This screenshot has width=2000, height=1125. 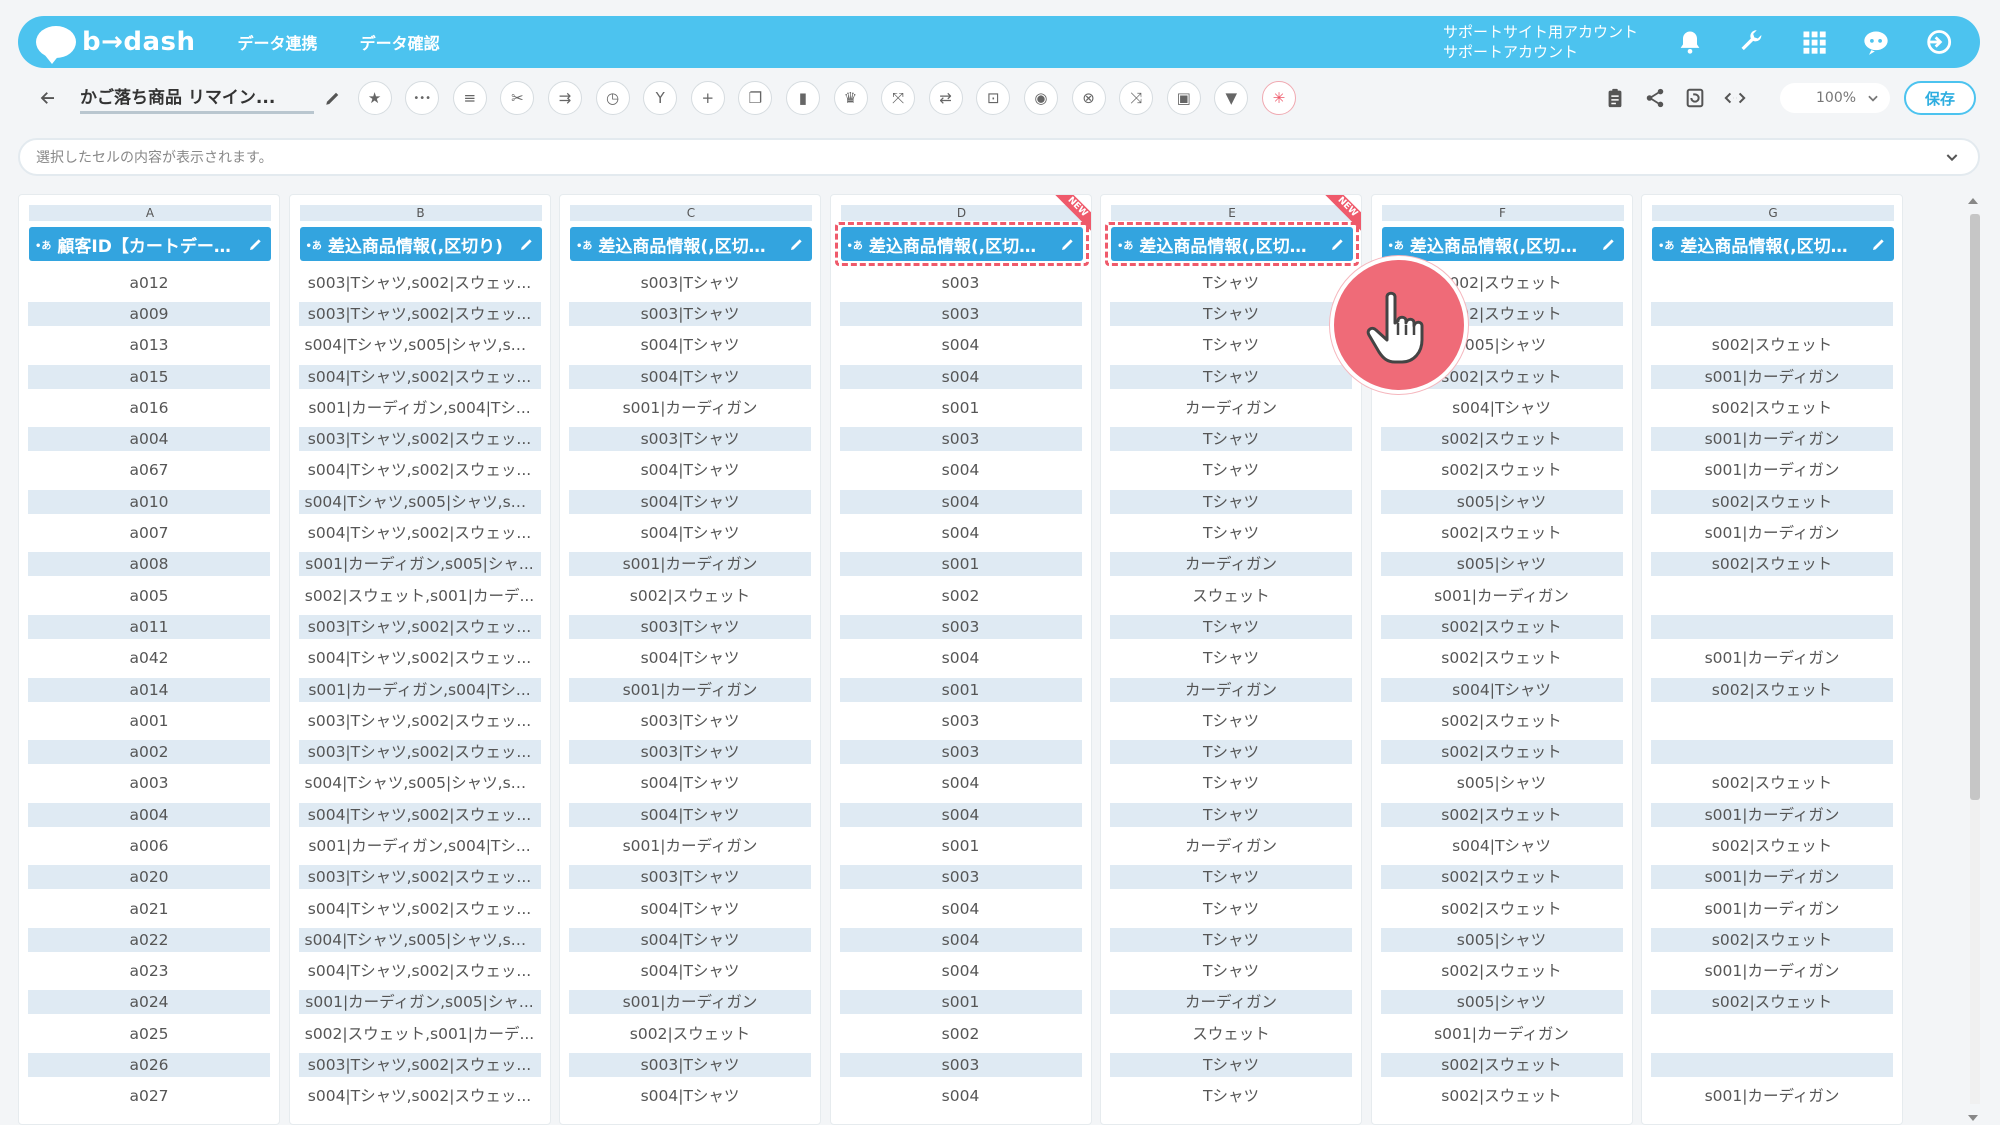 I want to click on timer-icon: ◷, so click(x=612, y=98).